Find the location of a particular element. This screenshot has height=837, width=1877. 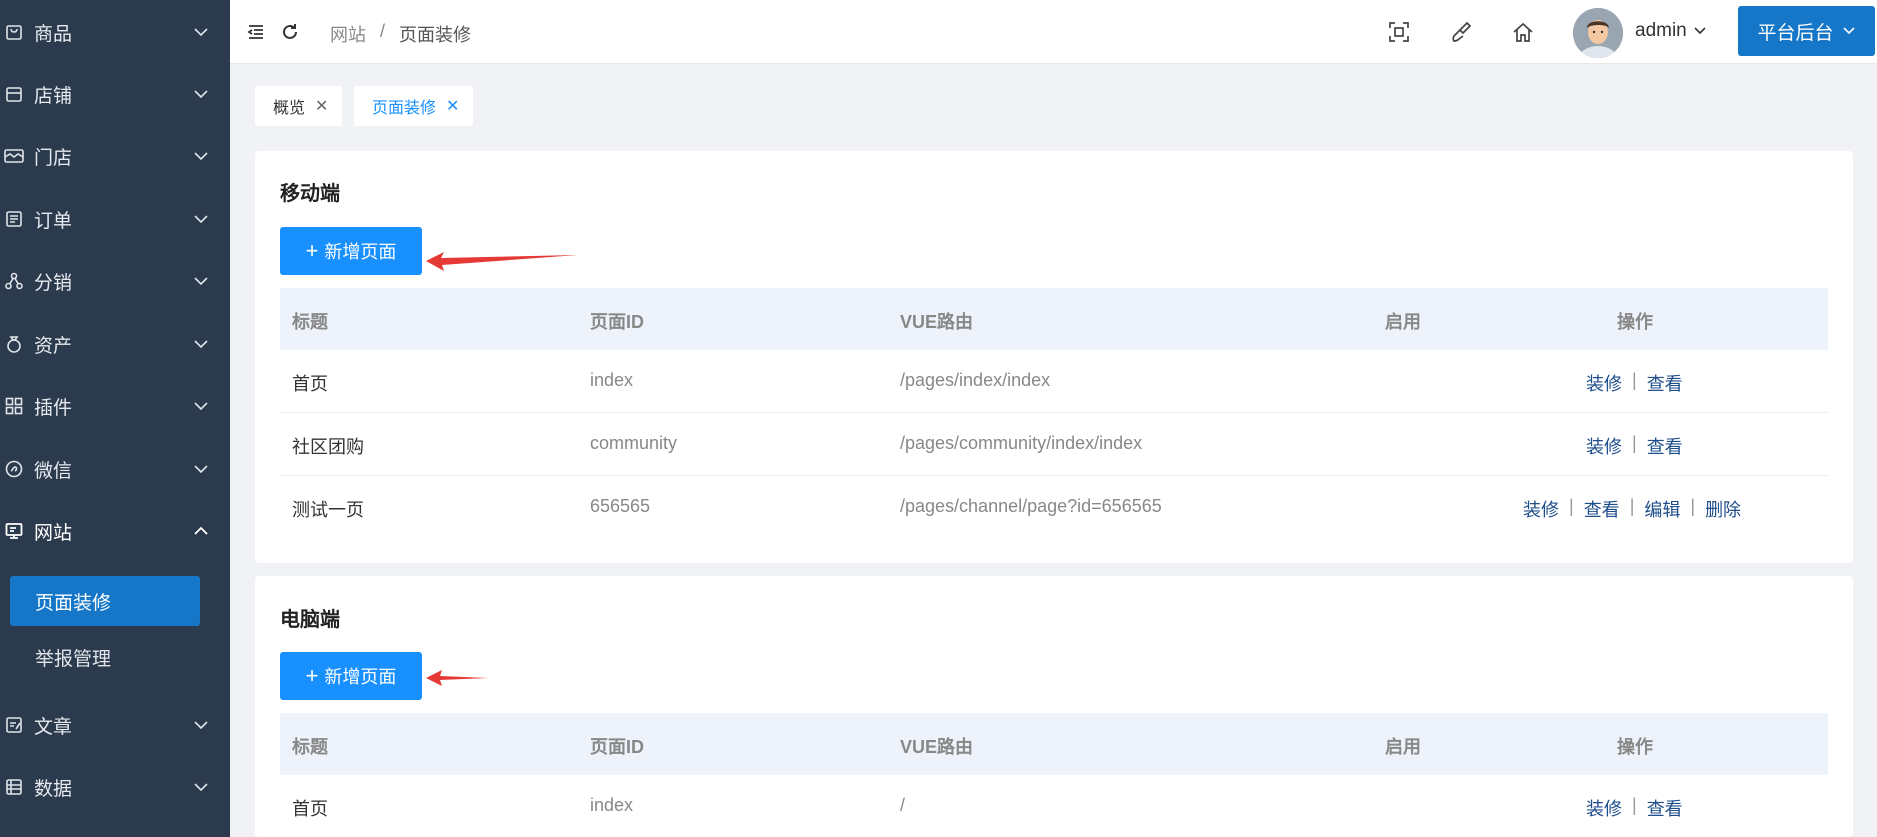

section-title: 电脑端 is located at coordinates (310, 620).